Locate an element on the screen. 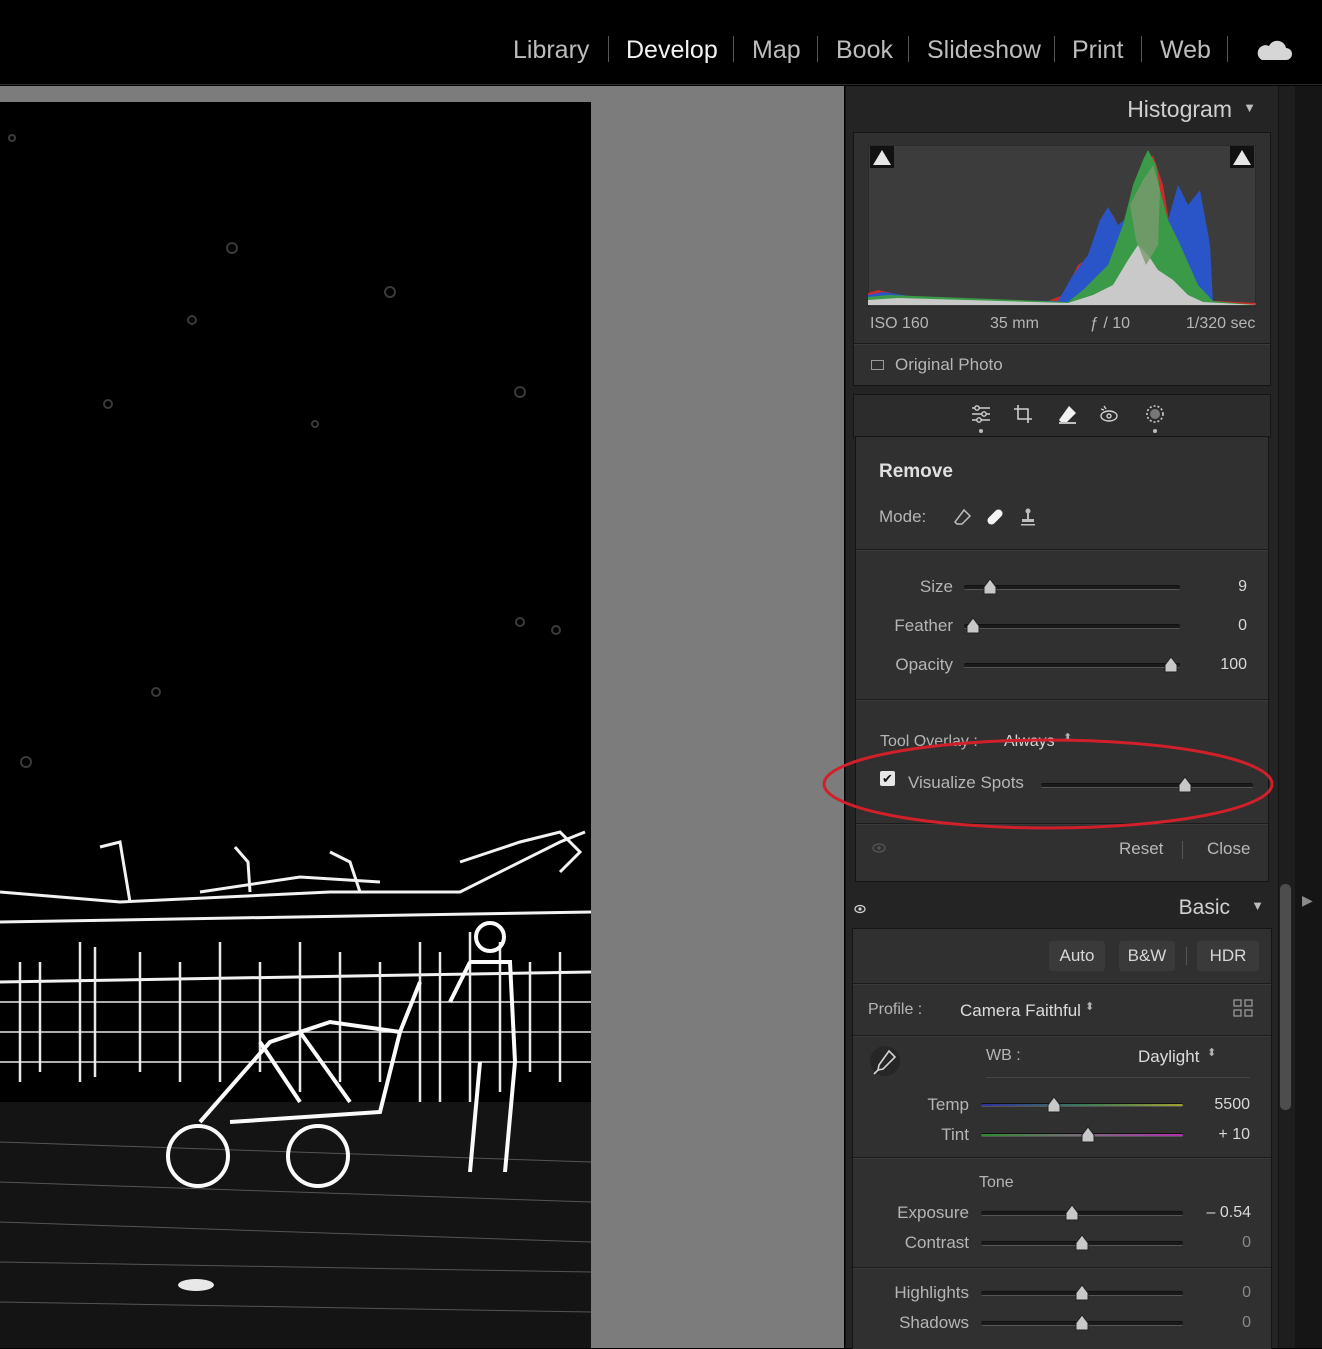 The height and width of the screenshot is (1349, 1322). module-book: Book is located at coordinates (864, 50).